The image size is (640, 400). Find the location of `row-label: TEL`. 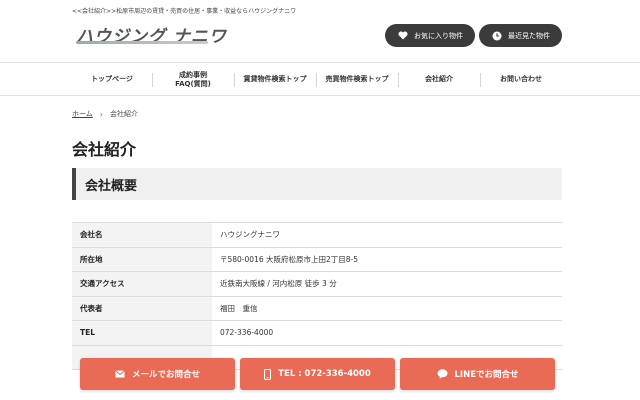

row-label: TEL is located at coordinates (142, 333).